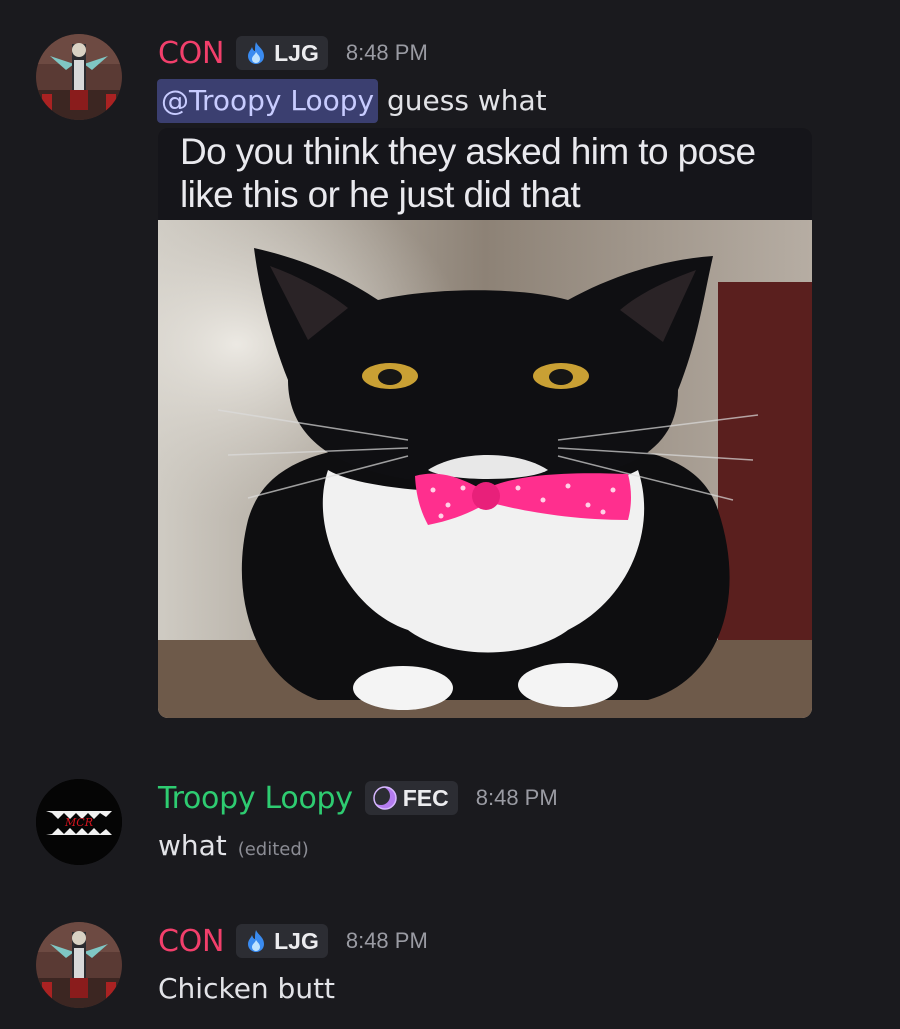 This screenshot has height=1029, width=900. I want to click on message-content: Chicken butt, so click(246, 989).